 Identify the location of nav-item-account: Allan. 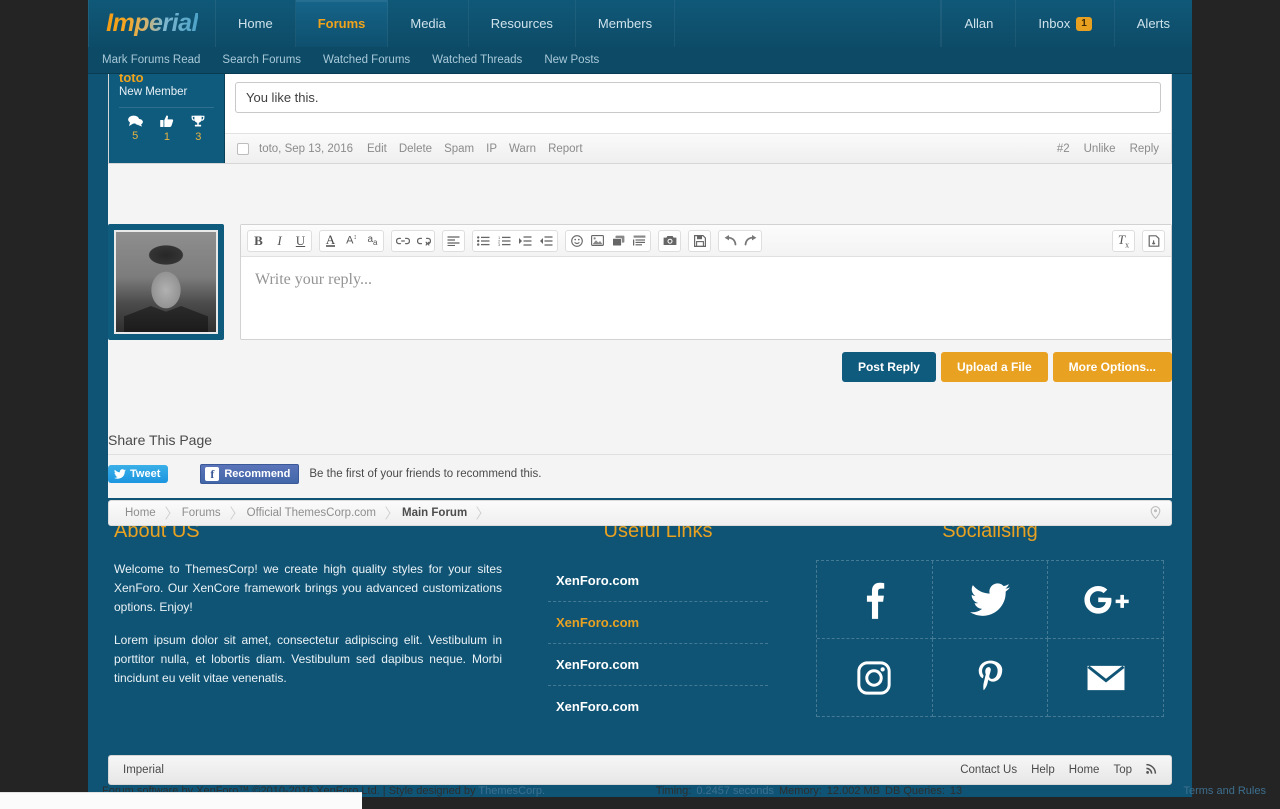
(978, 23).